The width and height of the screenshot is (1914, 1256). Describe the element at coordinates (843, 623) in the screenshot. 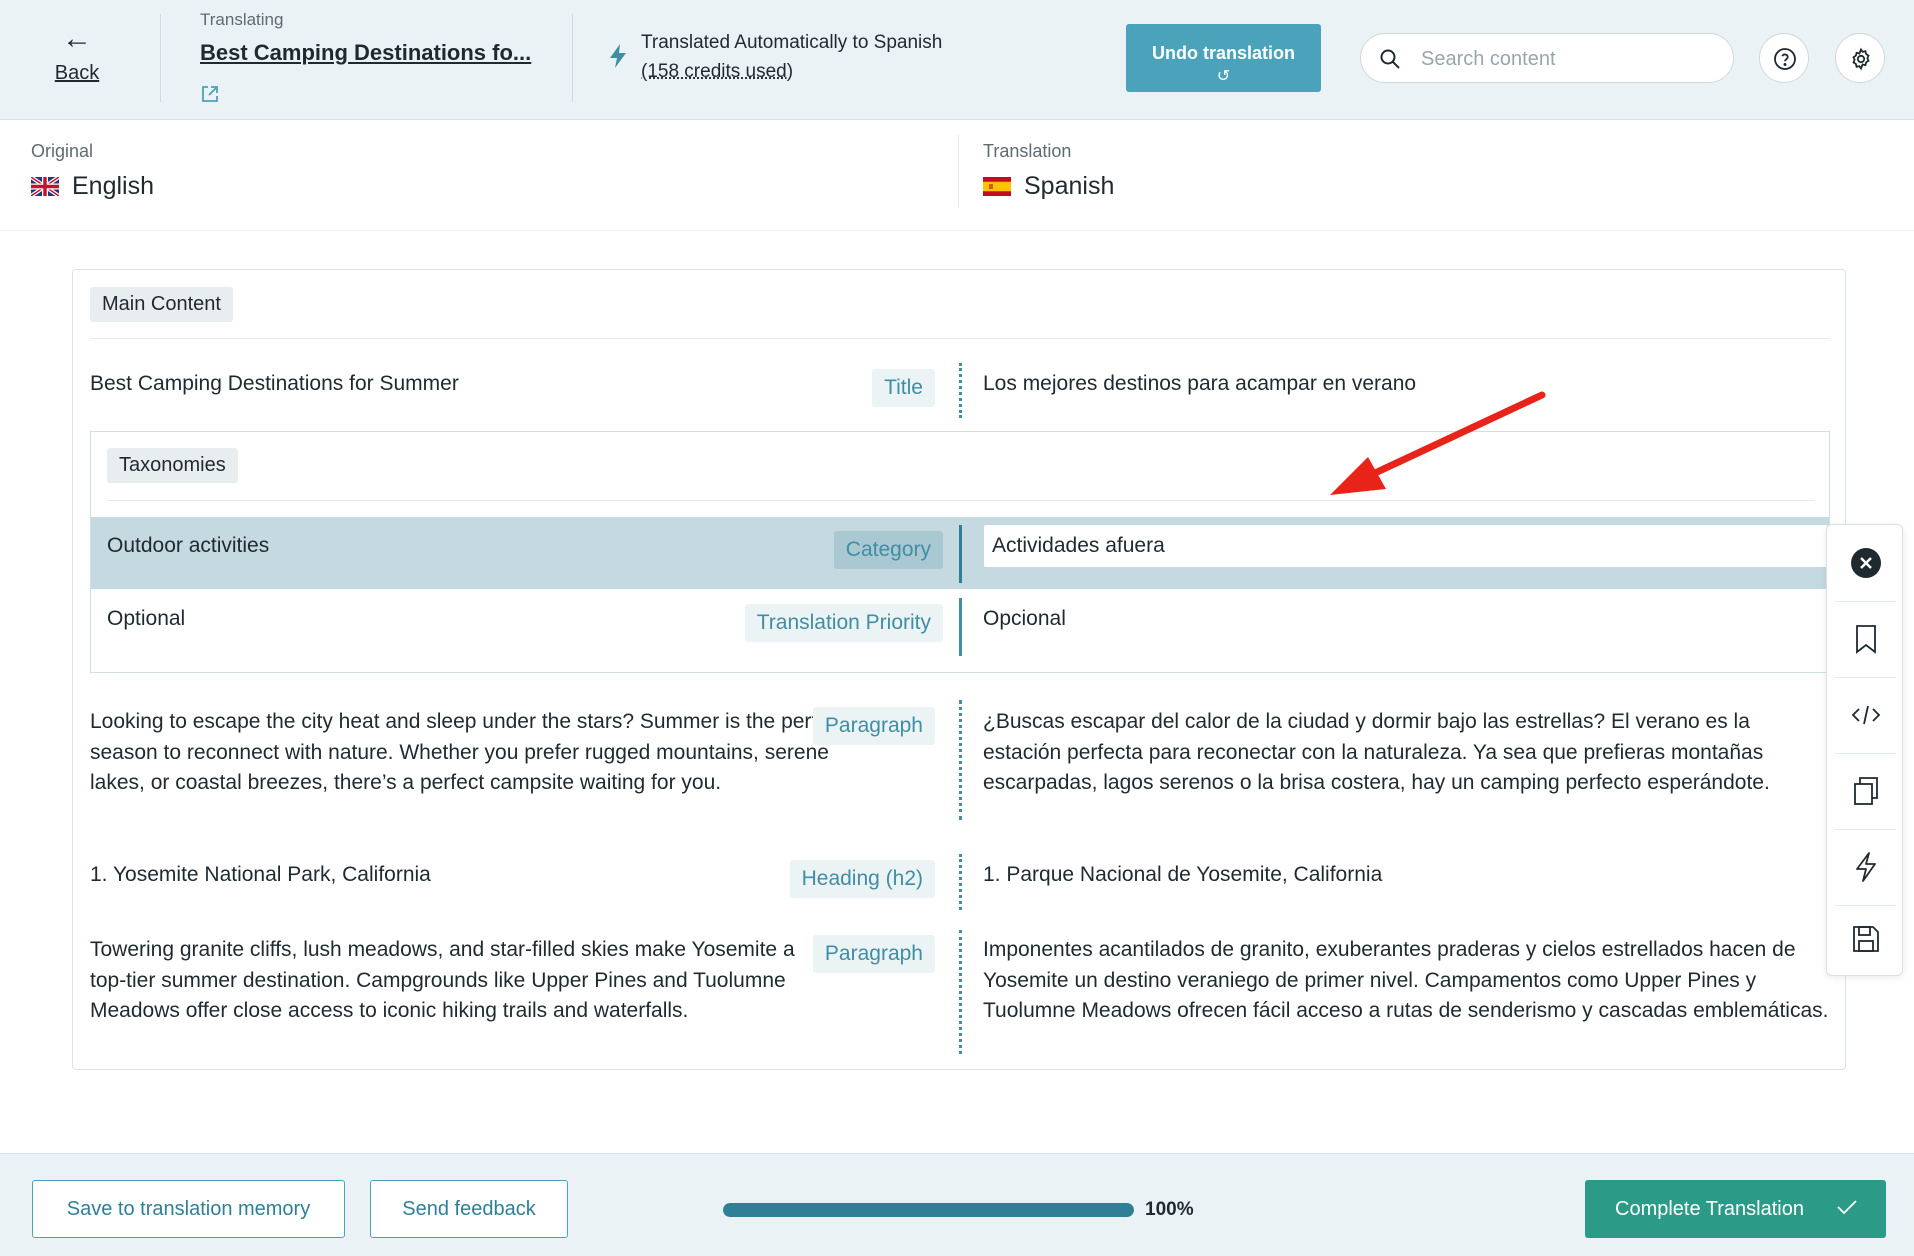

I see `field-type-translation-priority: Translation Priority` at that location.